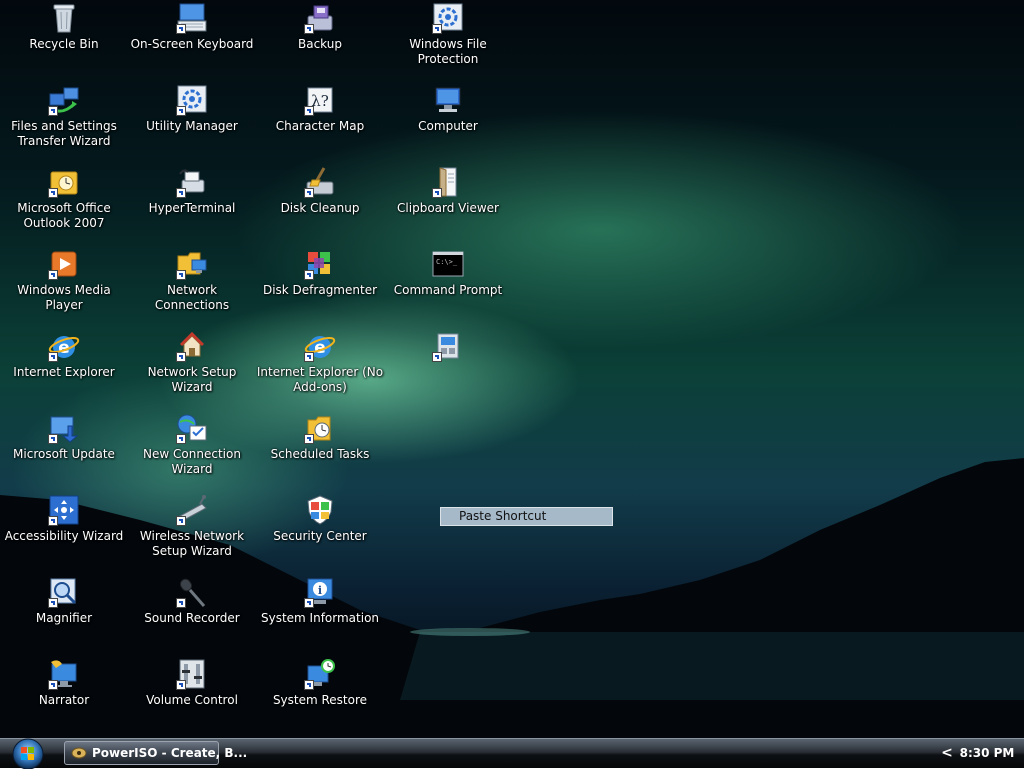 The width and height of the screenshot is (1024, 772). What do you see at coordinates (192, 700) in the screenshot?
I see `desktop-icon-label: Volume Control` at bounding box center [192, 700].